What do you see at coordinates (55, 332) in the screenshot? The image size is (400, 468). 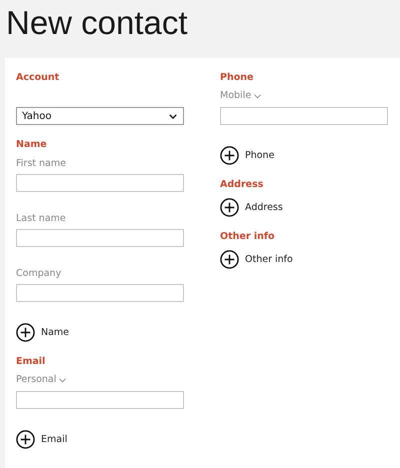 I see `add-label: Name` at bounding box center [55, 332].